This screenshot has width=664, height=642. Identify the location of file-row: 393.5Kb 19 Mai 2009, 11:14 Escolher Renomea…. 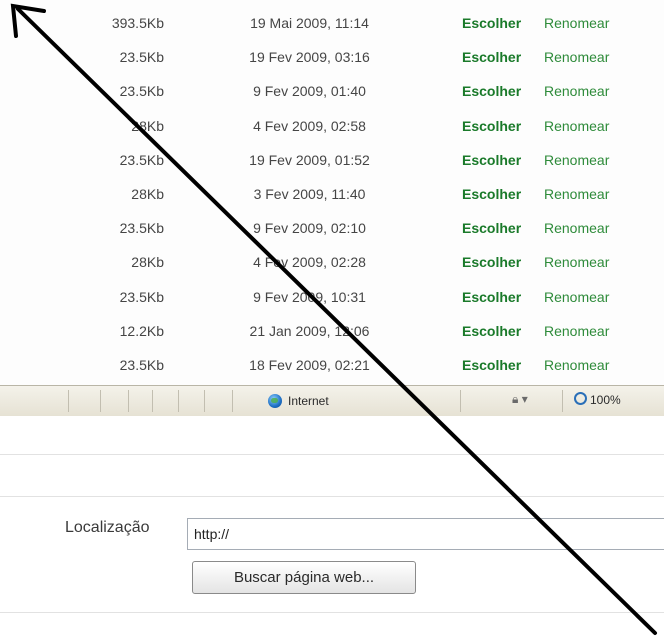
(332, 23).